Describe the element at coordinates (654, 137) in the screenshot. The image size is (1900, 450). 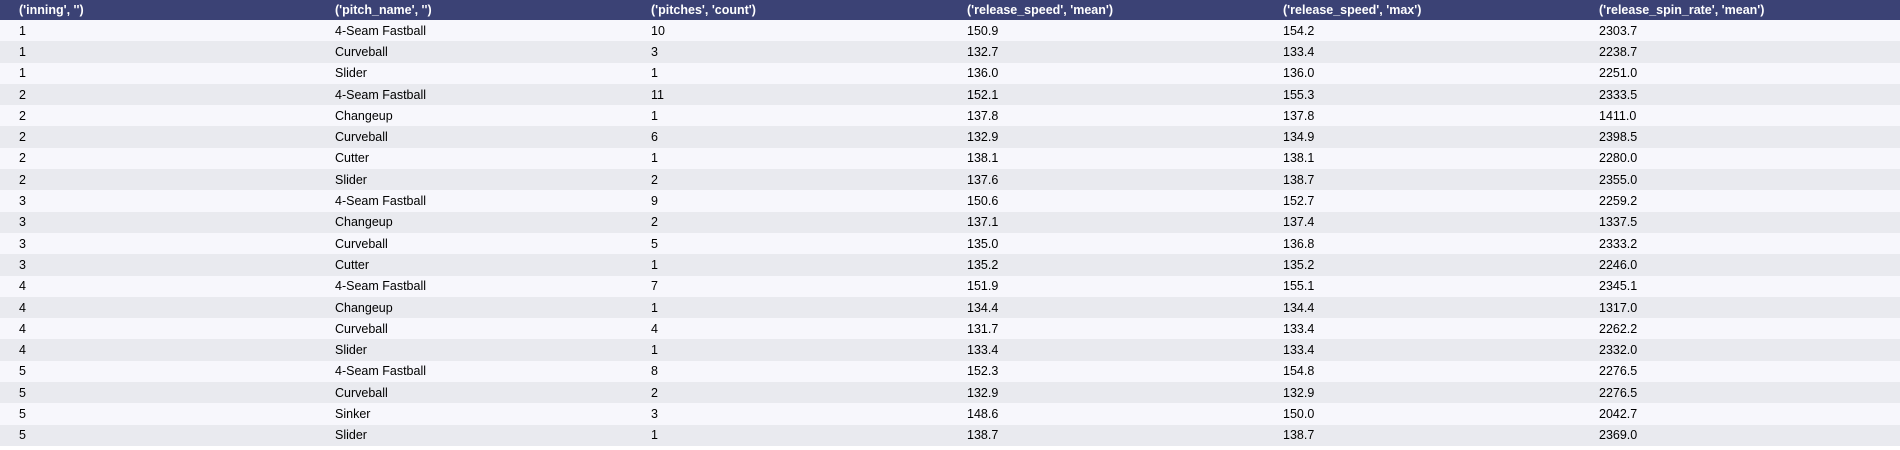
I see `cell-pitches-count: 6` at that location.